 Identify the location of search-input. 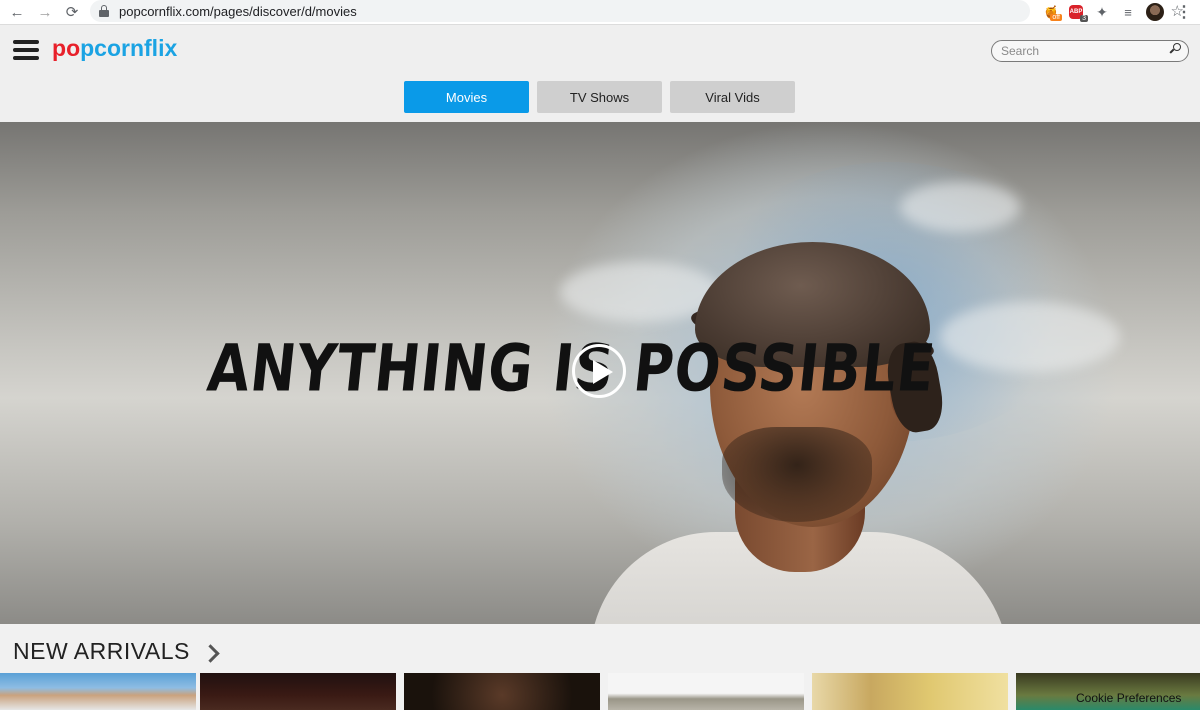
(1081, 51).